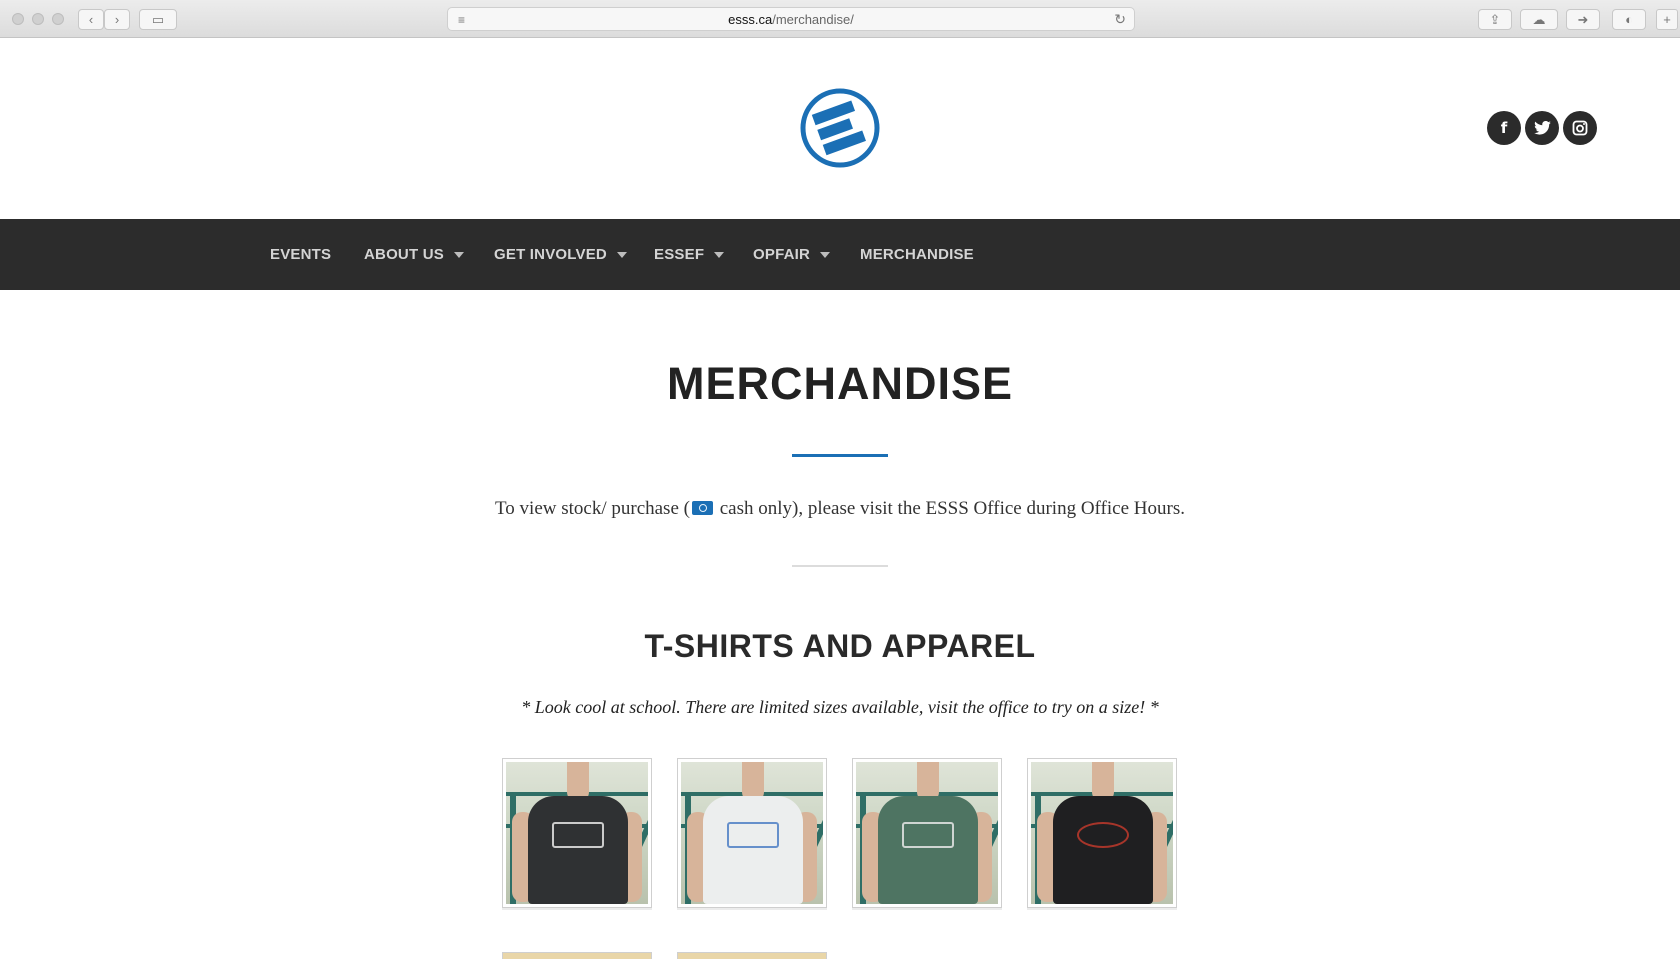 The image size is (1680, 959). Describe the element at coordinates (750, 19) in the screenshot. I see `url-host: esss.ca` at that location.